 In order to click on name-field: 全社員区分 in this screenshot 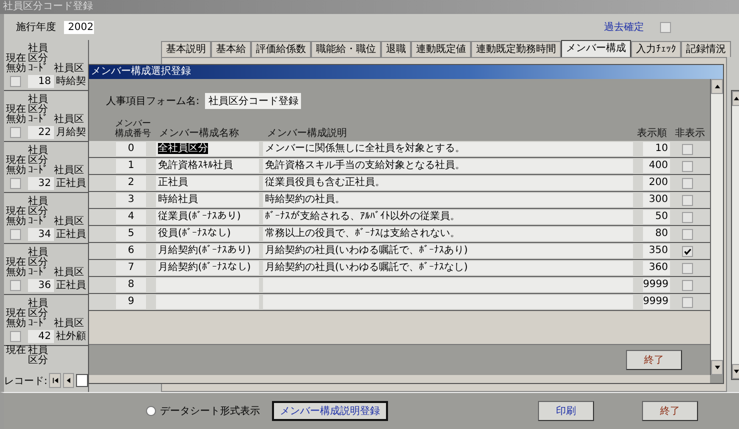, I will do `click(207, 149)`.